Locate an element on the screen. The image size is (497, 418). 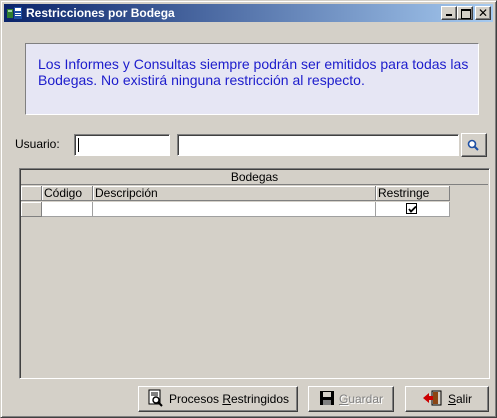
title-bar: Restricciones por Bodega ✕ is located at coordinates (248, 13).